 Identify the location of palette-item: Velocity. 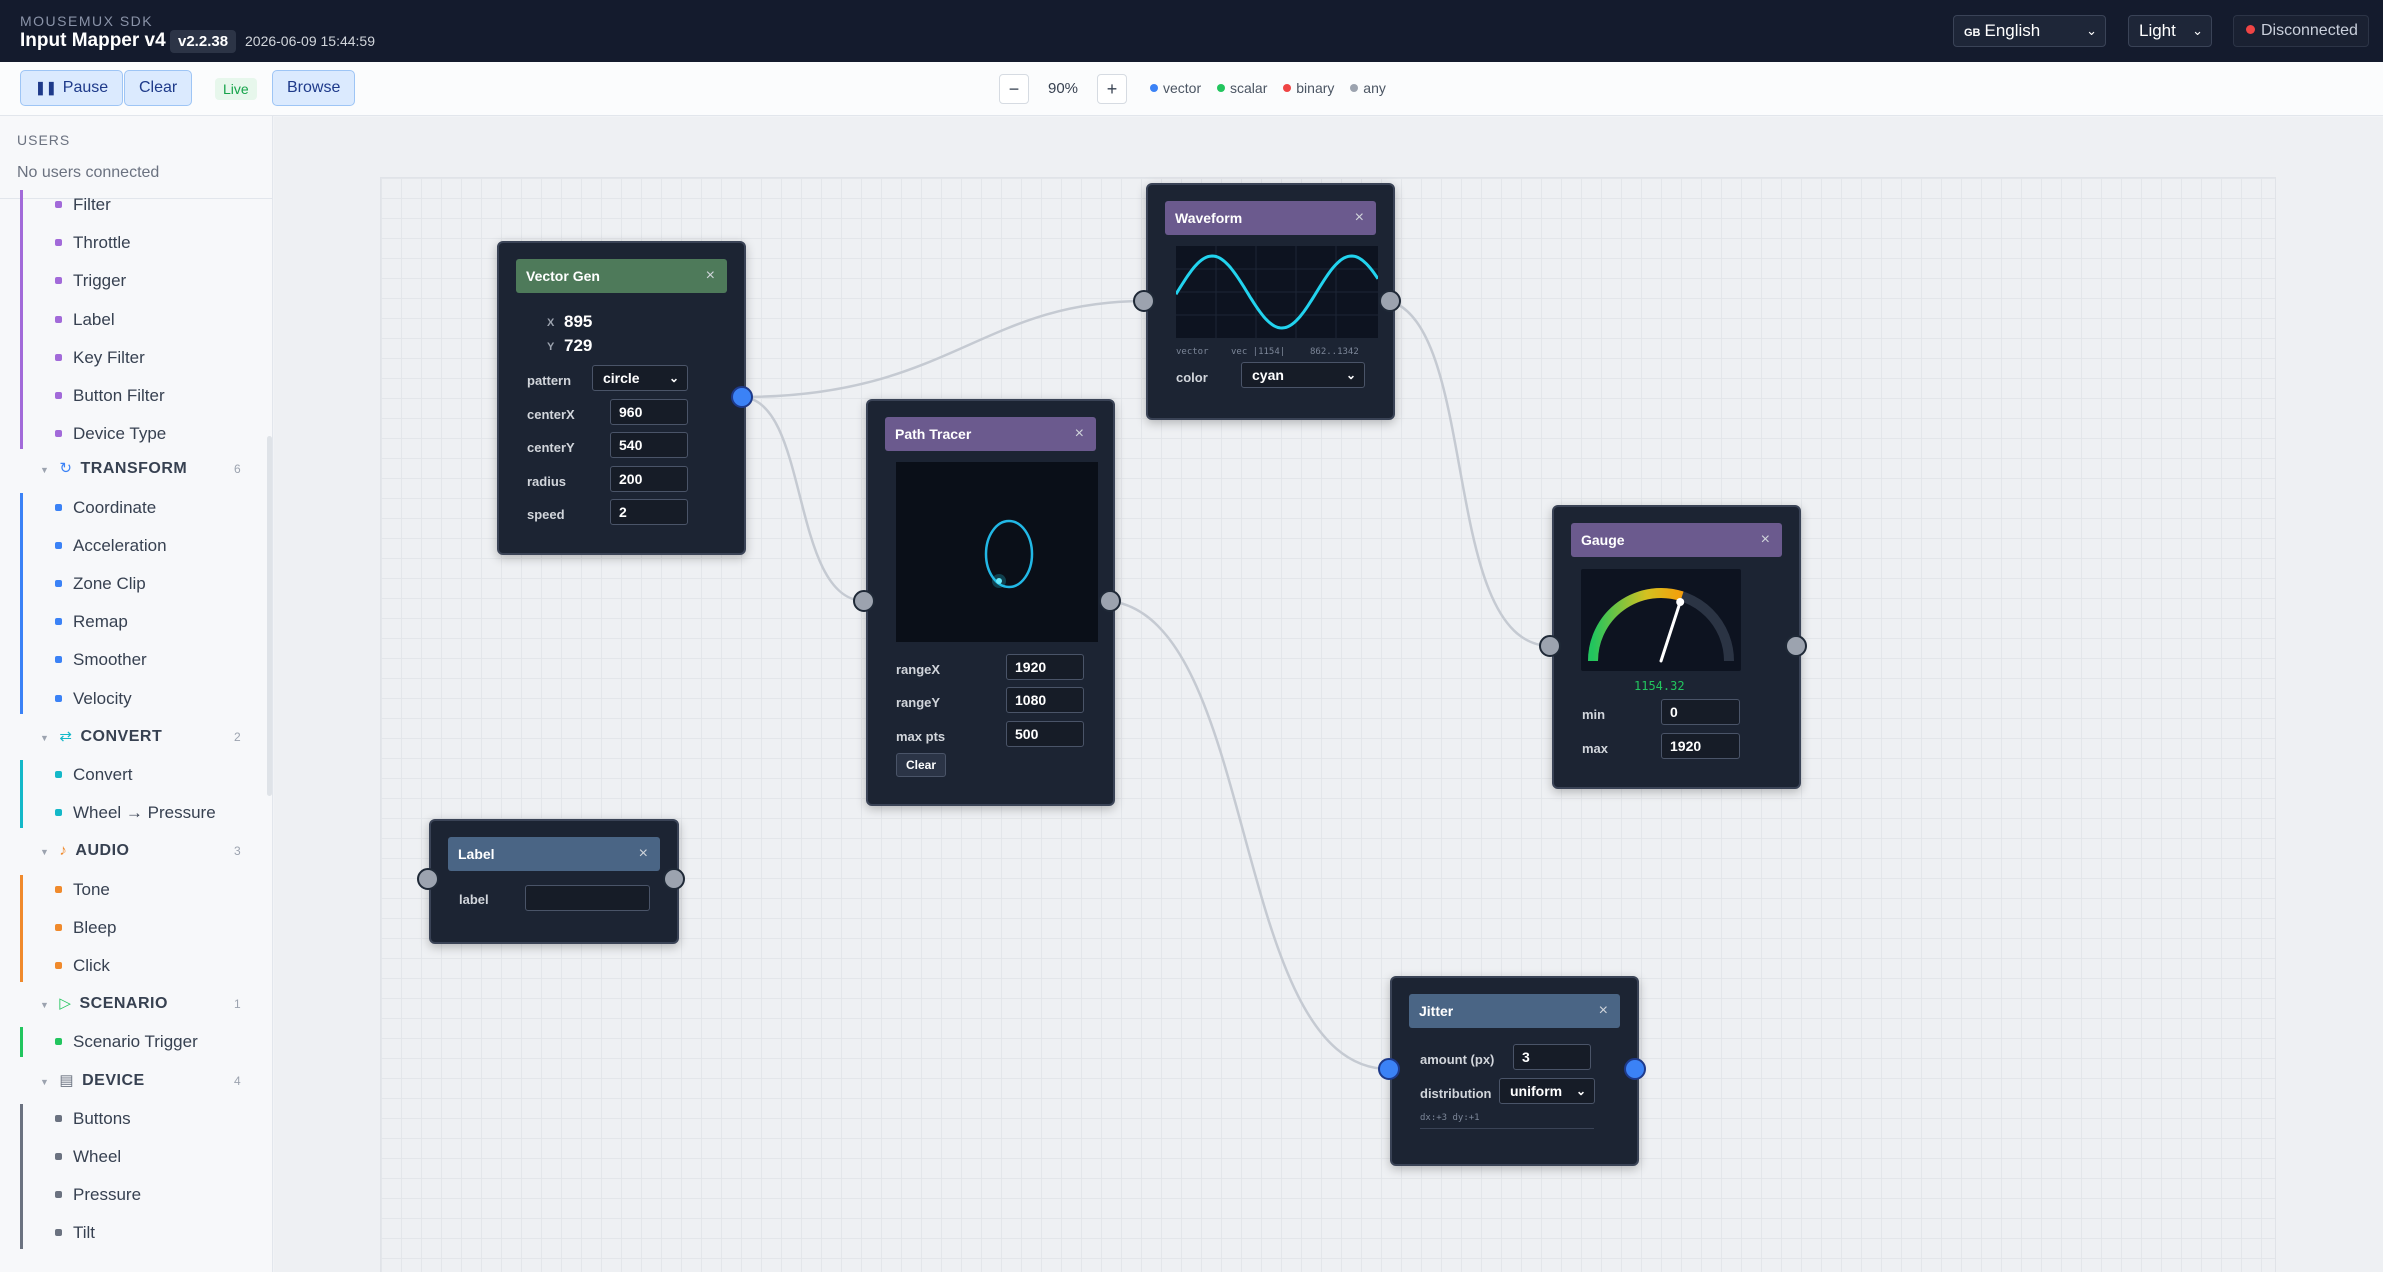
(93, 699).